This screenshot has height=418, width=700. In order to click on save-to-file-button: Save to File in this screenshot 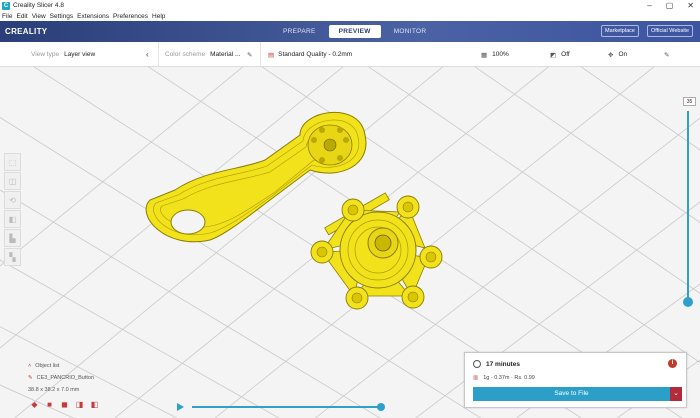, I will do `click(571, 394)`.